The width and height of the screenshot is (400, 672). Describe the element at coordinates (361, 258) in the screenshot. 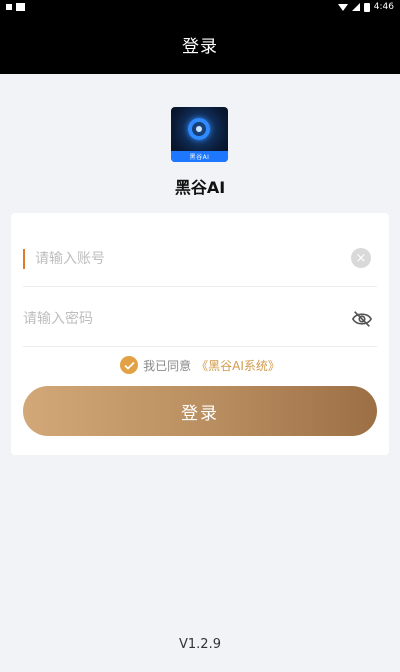

I see `clear-icon: ×` at that location.